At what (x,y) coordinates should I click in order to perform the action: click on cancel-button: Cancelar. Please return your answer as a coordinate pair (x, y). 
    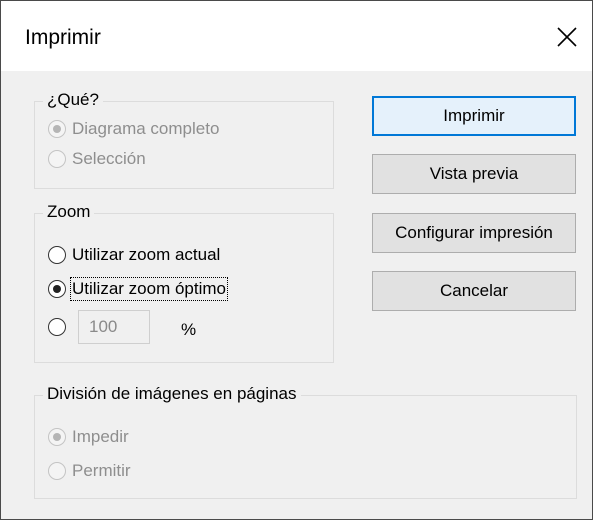
    Looking at the image, I should click on (474, 291).